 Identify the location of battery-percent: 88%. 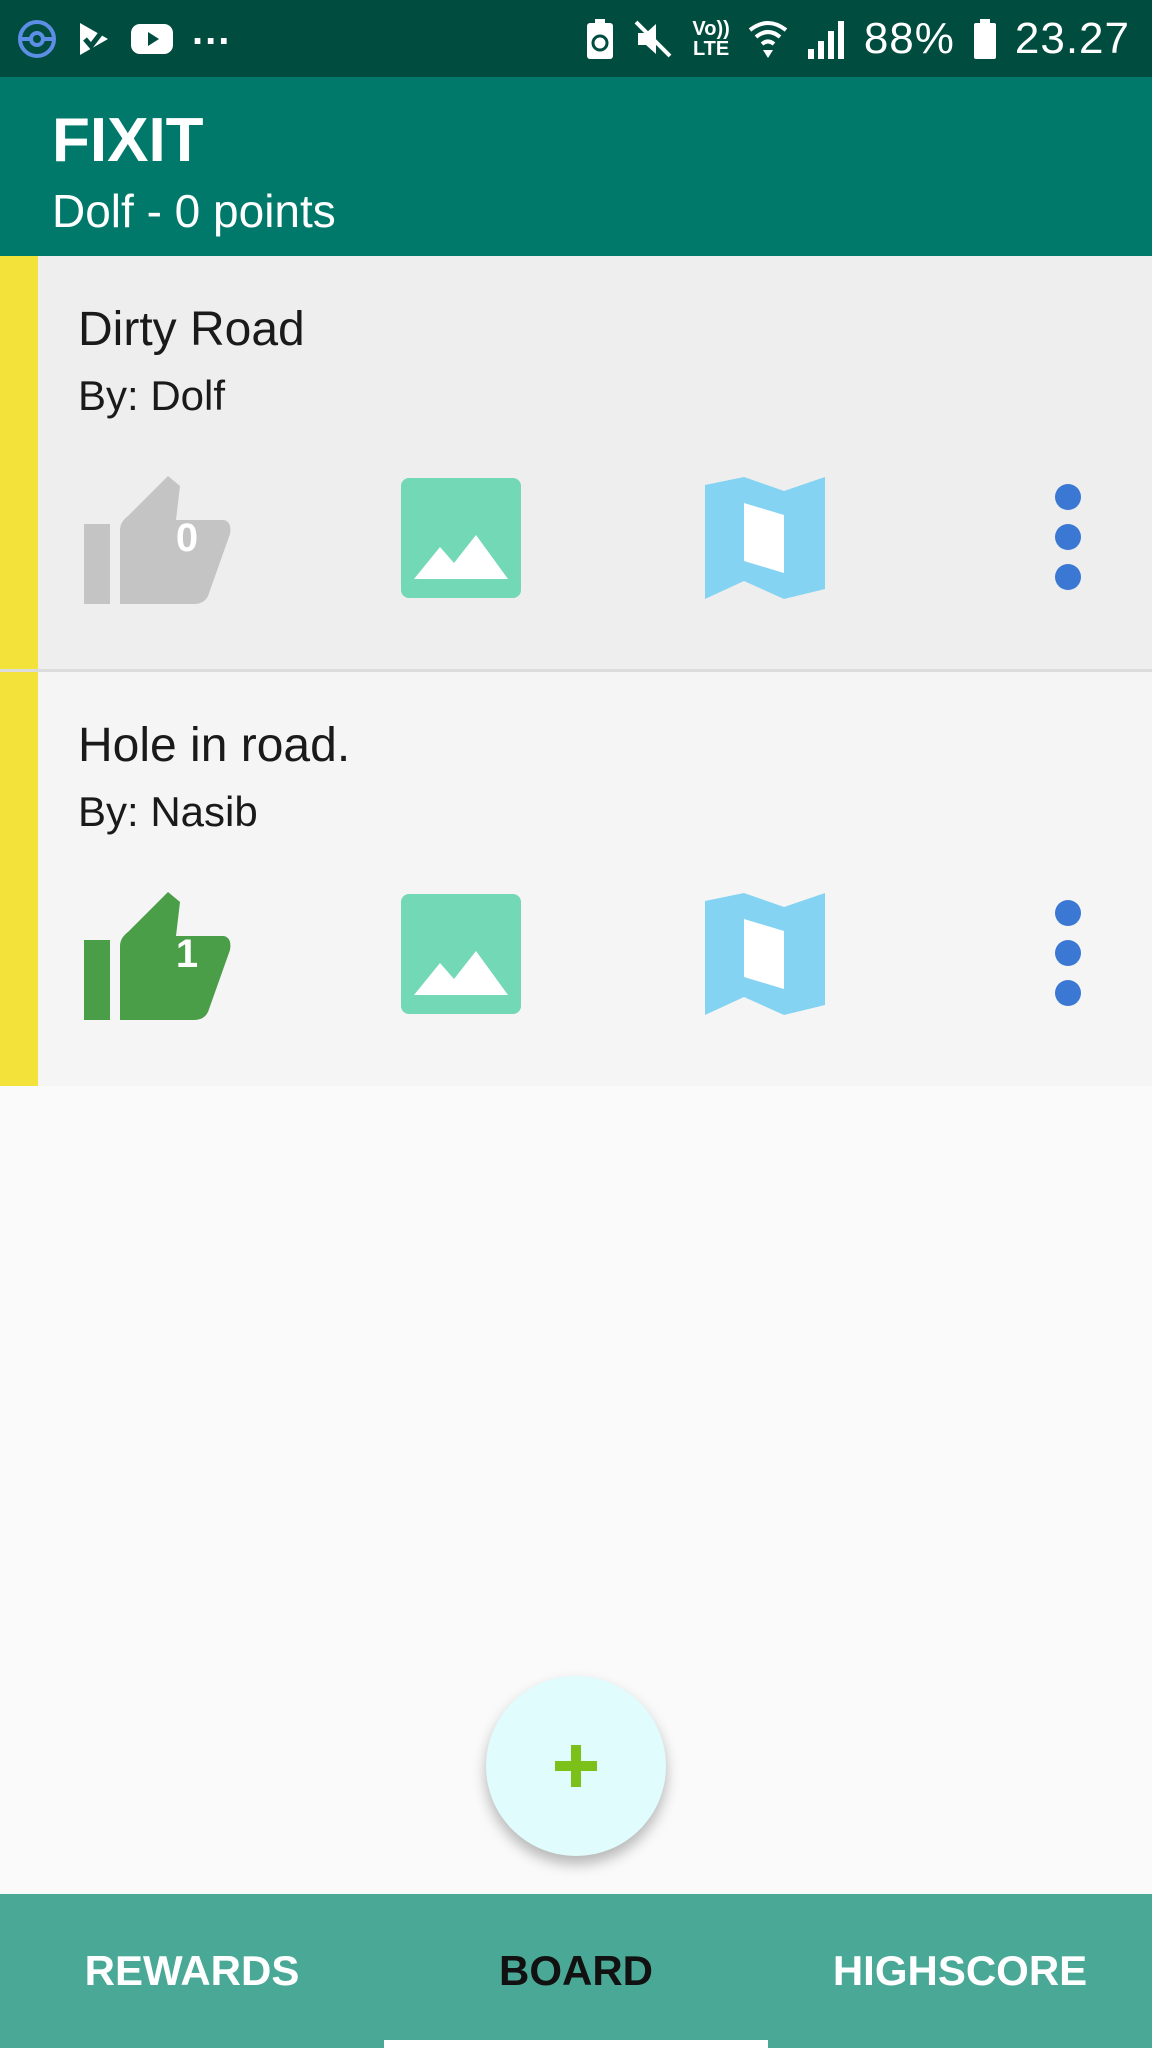
(909, 38).